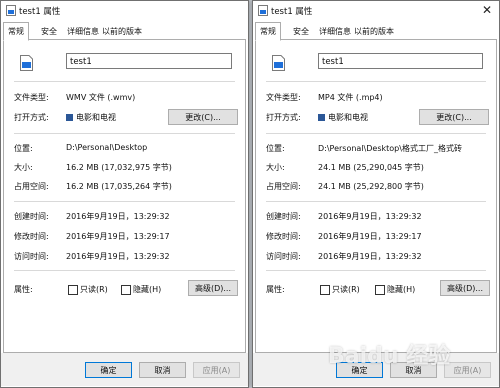 This screenshot has height=388, width=500. Describe the element at coordinates (162, 370) in the screenshot. I see `cancel-button: 取消` at that location.